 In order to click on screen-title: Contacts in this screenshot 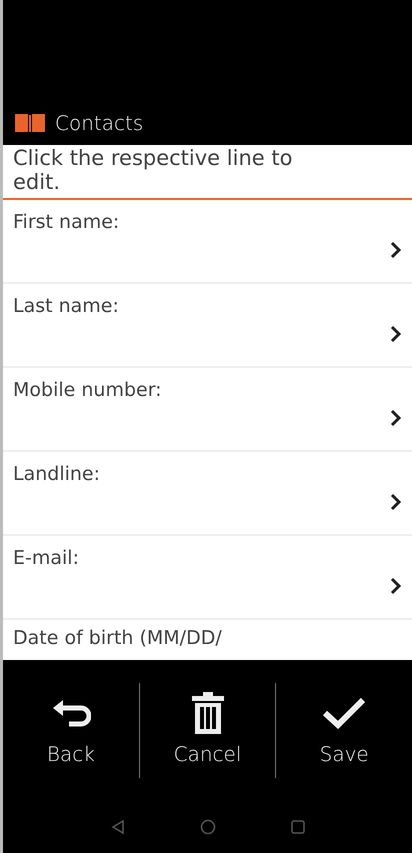, I will do `click(99, 123)`.